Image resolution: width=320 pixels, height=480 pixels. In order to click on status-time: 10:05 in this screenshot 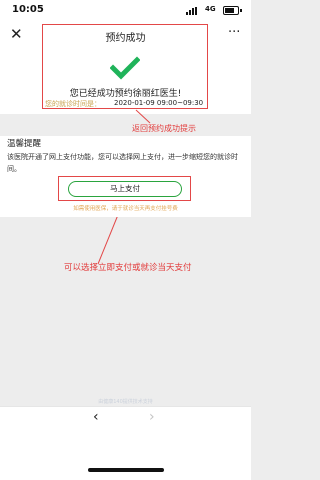, I will do `click(28, 9)`.